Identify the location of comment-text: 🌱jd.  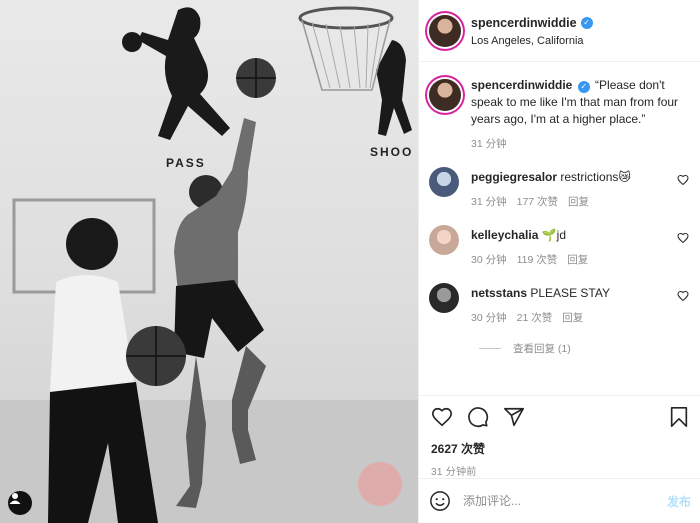
(554, 235).